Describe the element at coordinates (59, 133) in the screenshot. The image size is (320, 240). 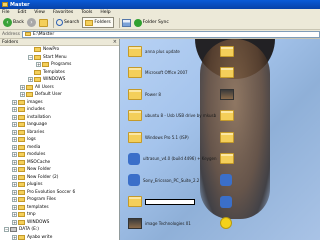
I see `tree-item: + libraries` at that location.